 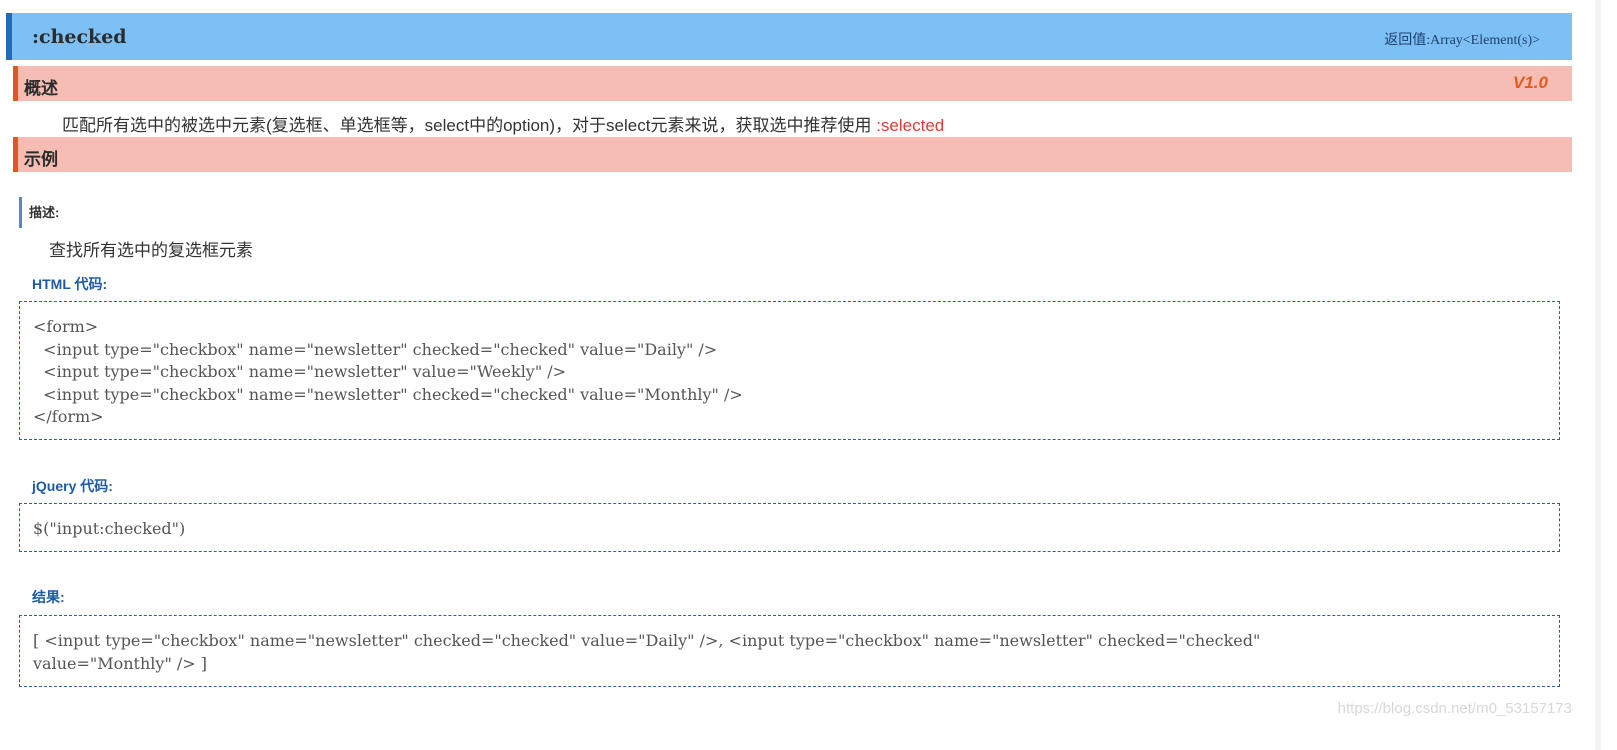 What do you see at coordinates (44, 212) in the screenshot?
I see `description-label: 描述:` at bounding box center [44, 212].